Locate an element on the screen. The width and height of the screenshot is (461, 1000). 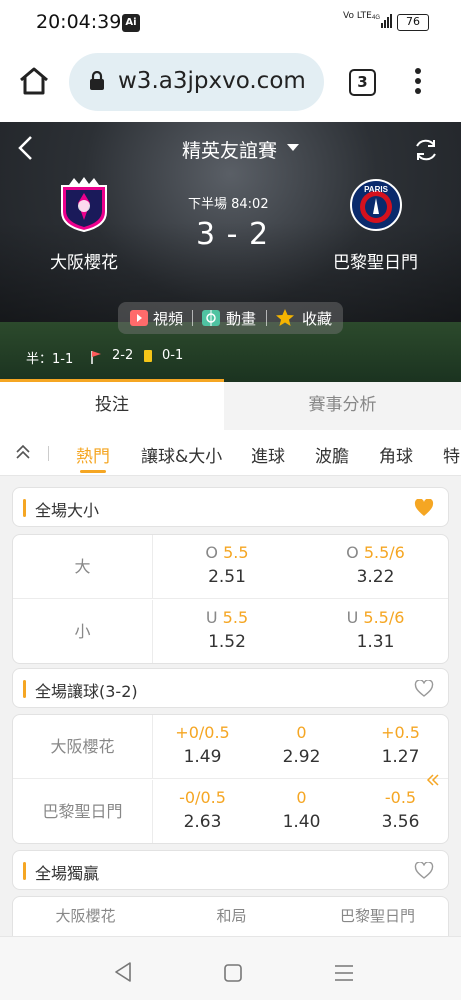
section-title: 全場大小 is located at coordinates (67, 510).